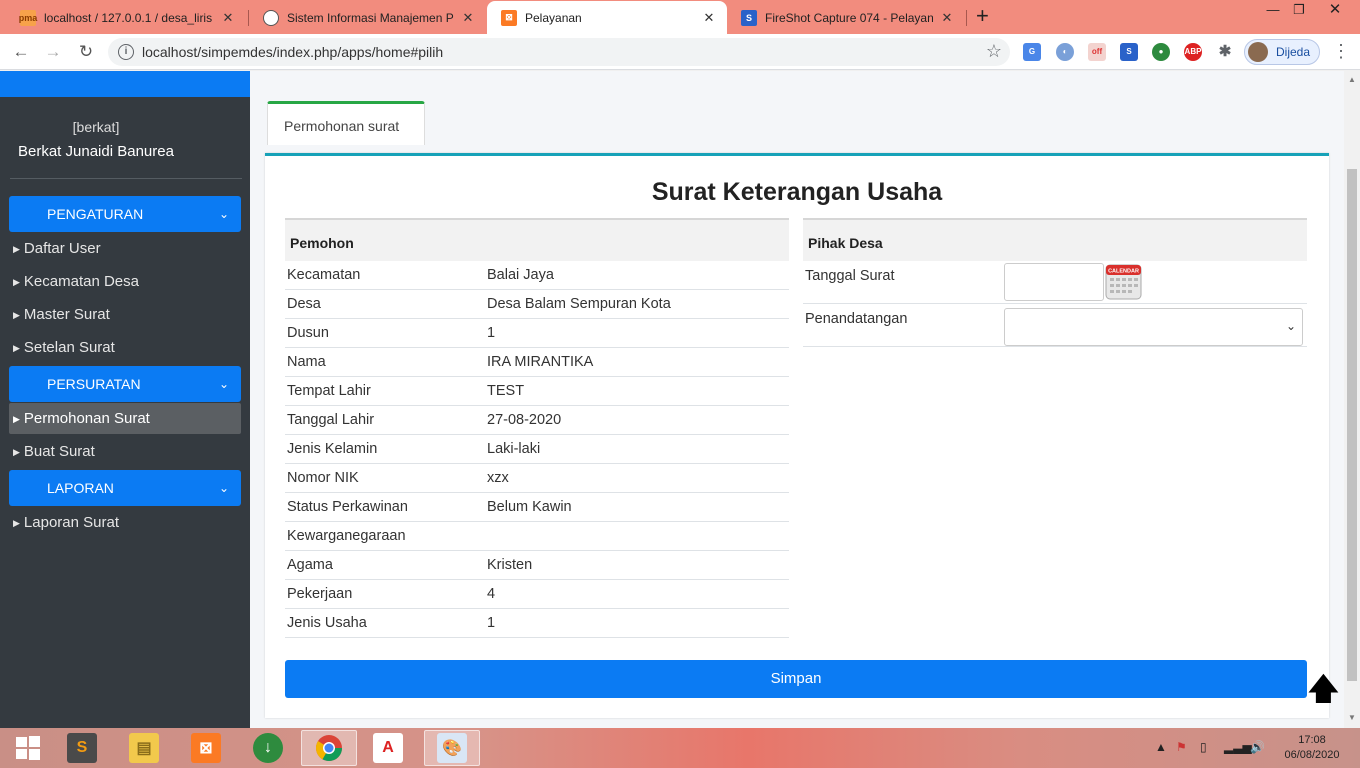 This screenshot has width=1360, height=768. I want to click on profile-button: Dijeda, so click(1282, 52).